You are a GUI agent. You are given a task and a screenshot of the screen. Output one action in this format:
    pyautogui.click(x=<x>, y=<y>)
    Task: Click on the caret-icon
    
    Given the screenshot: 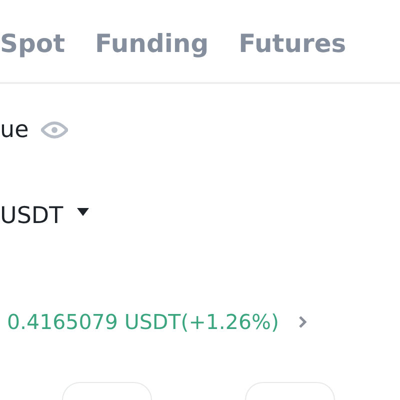 What is the action you would take?
    pyautogui.click(x=83, y=212)
    